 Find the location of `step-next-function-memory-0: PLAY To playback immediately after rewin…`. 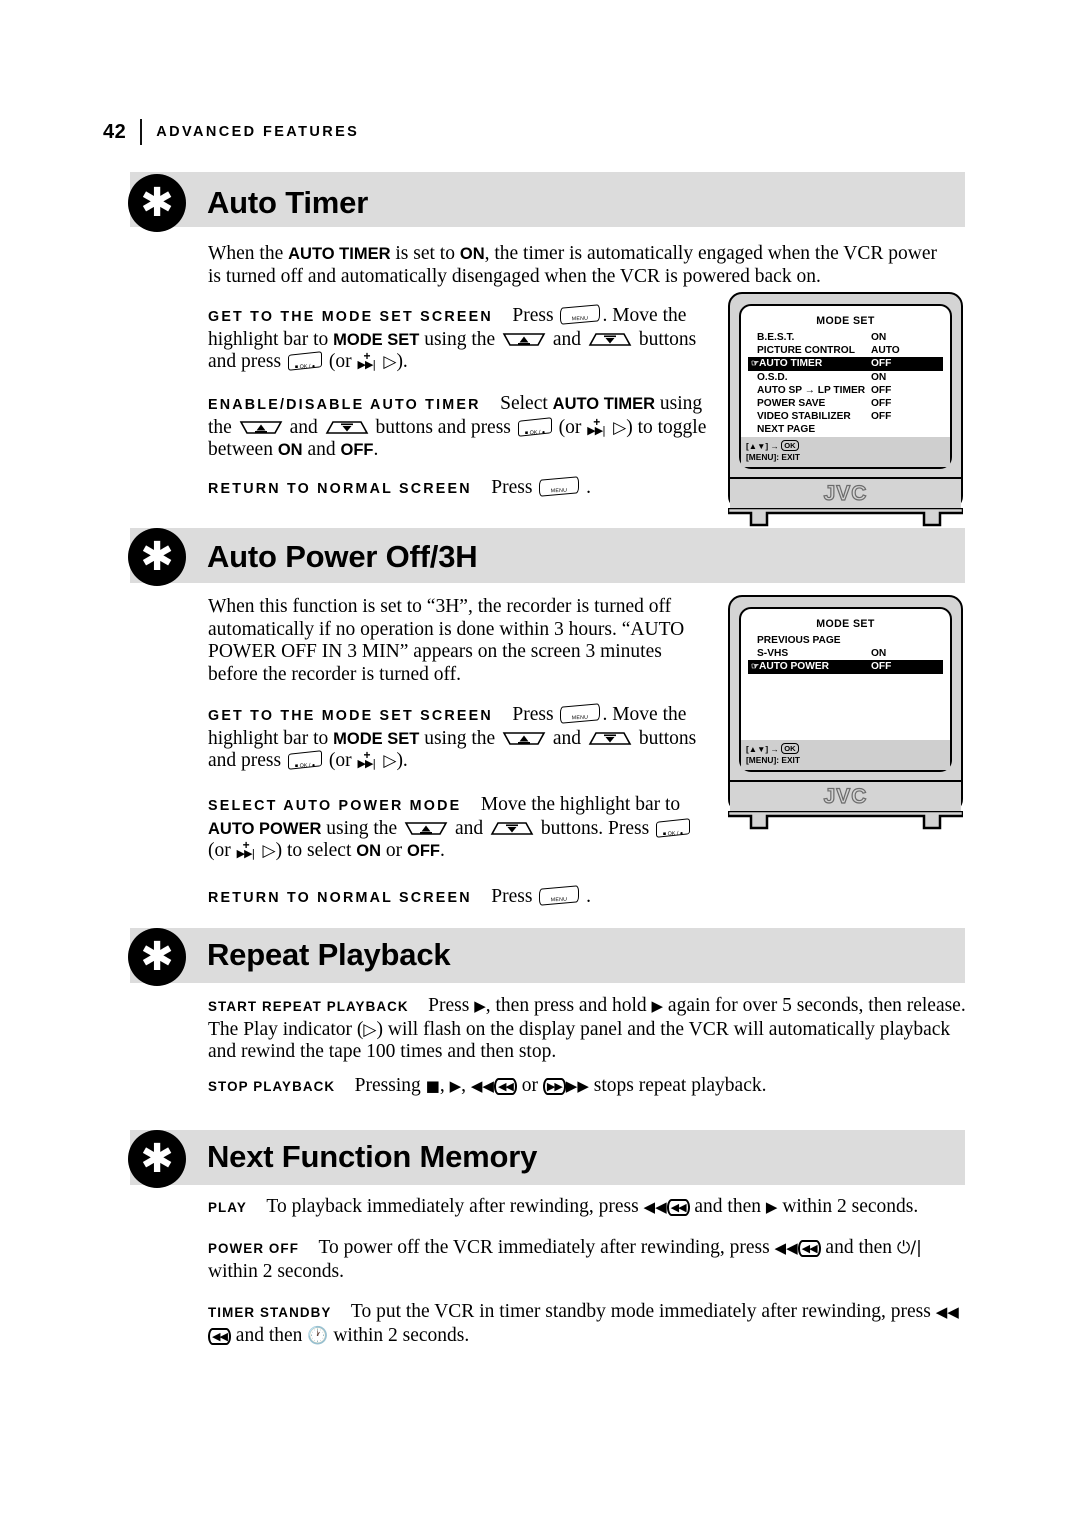

step-next-function-memory-0: PLAY To playback immediately after rewin… is located at coordinates (588, 1208).